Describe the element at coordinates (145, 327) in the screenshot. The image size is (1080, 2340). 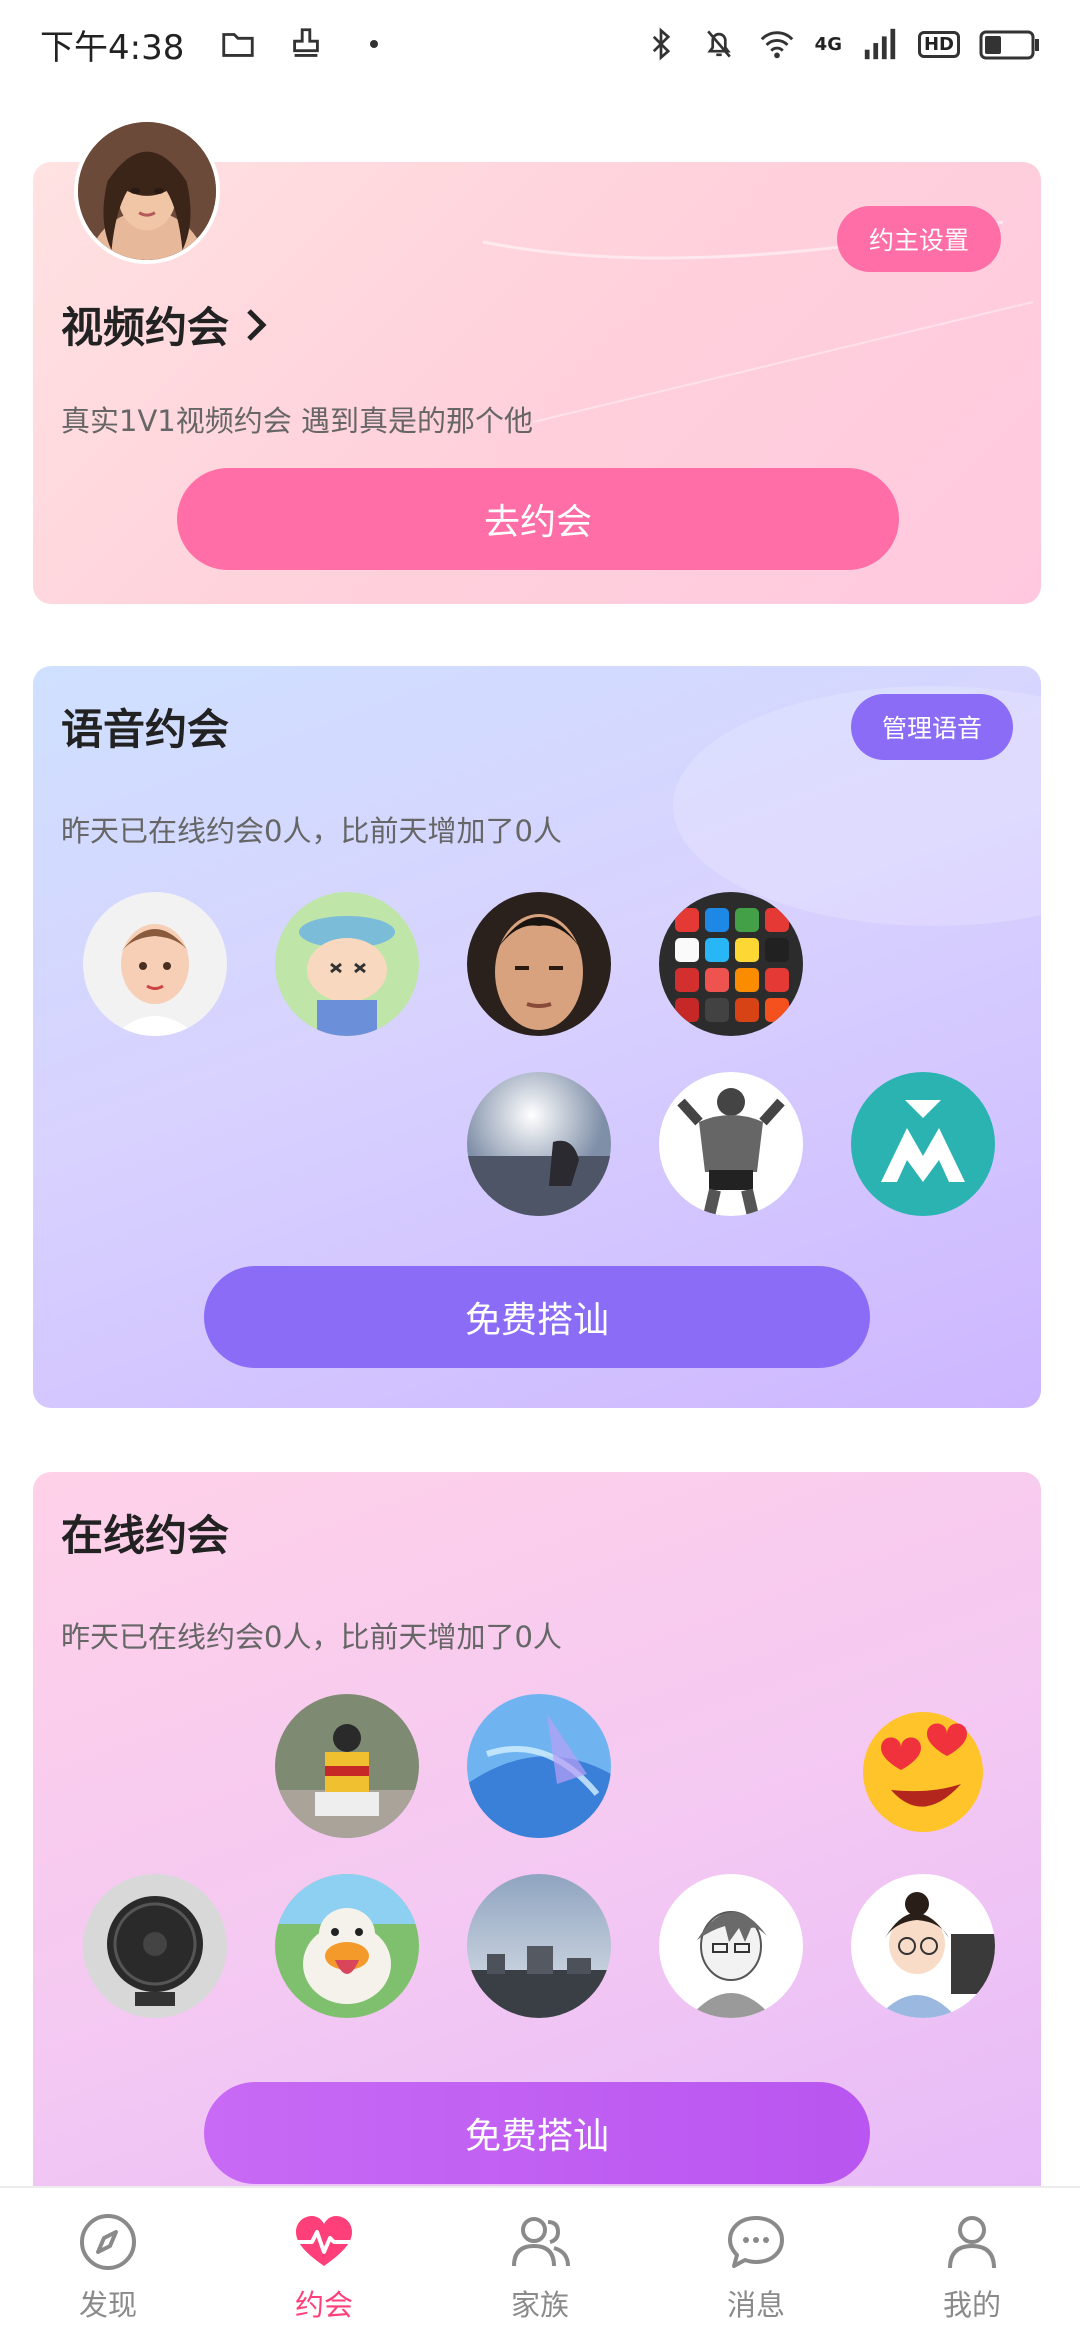
I see `video-dating-title-text: 视频约会` at that location.